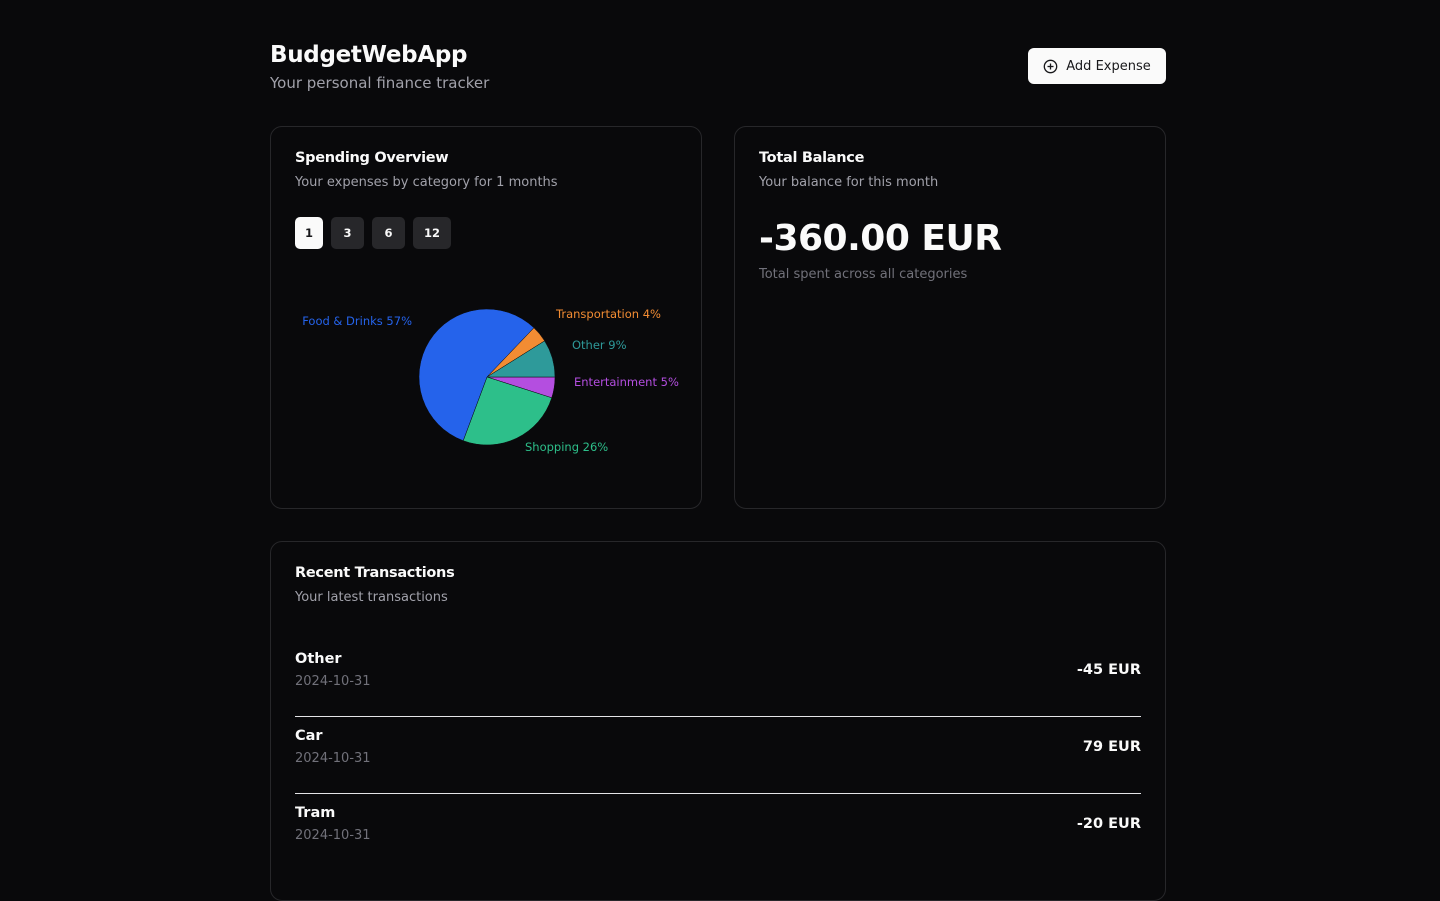  Describe the element at coordinates (849, 182) in the screenshot. I see `total-balance-description: Your balance for this month` at that location.